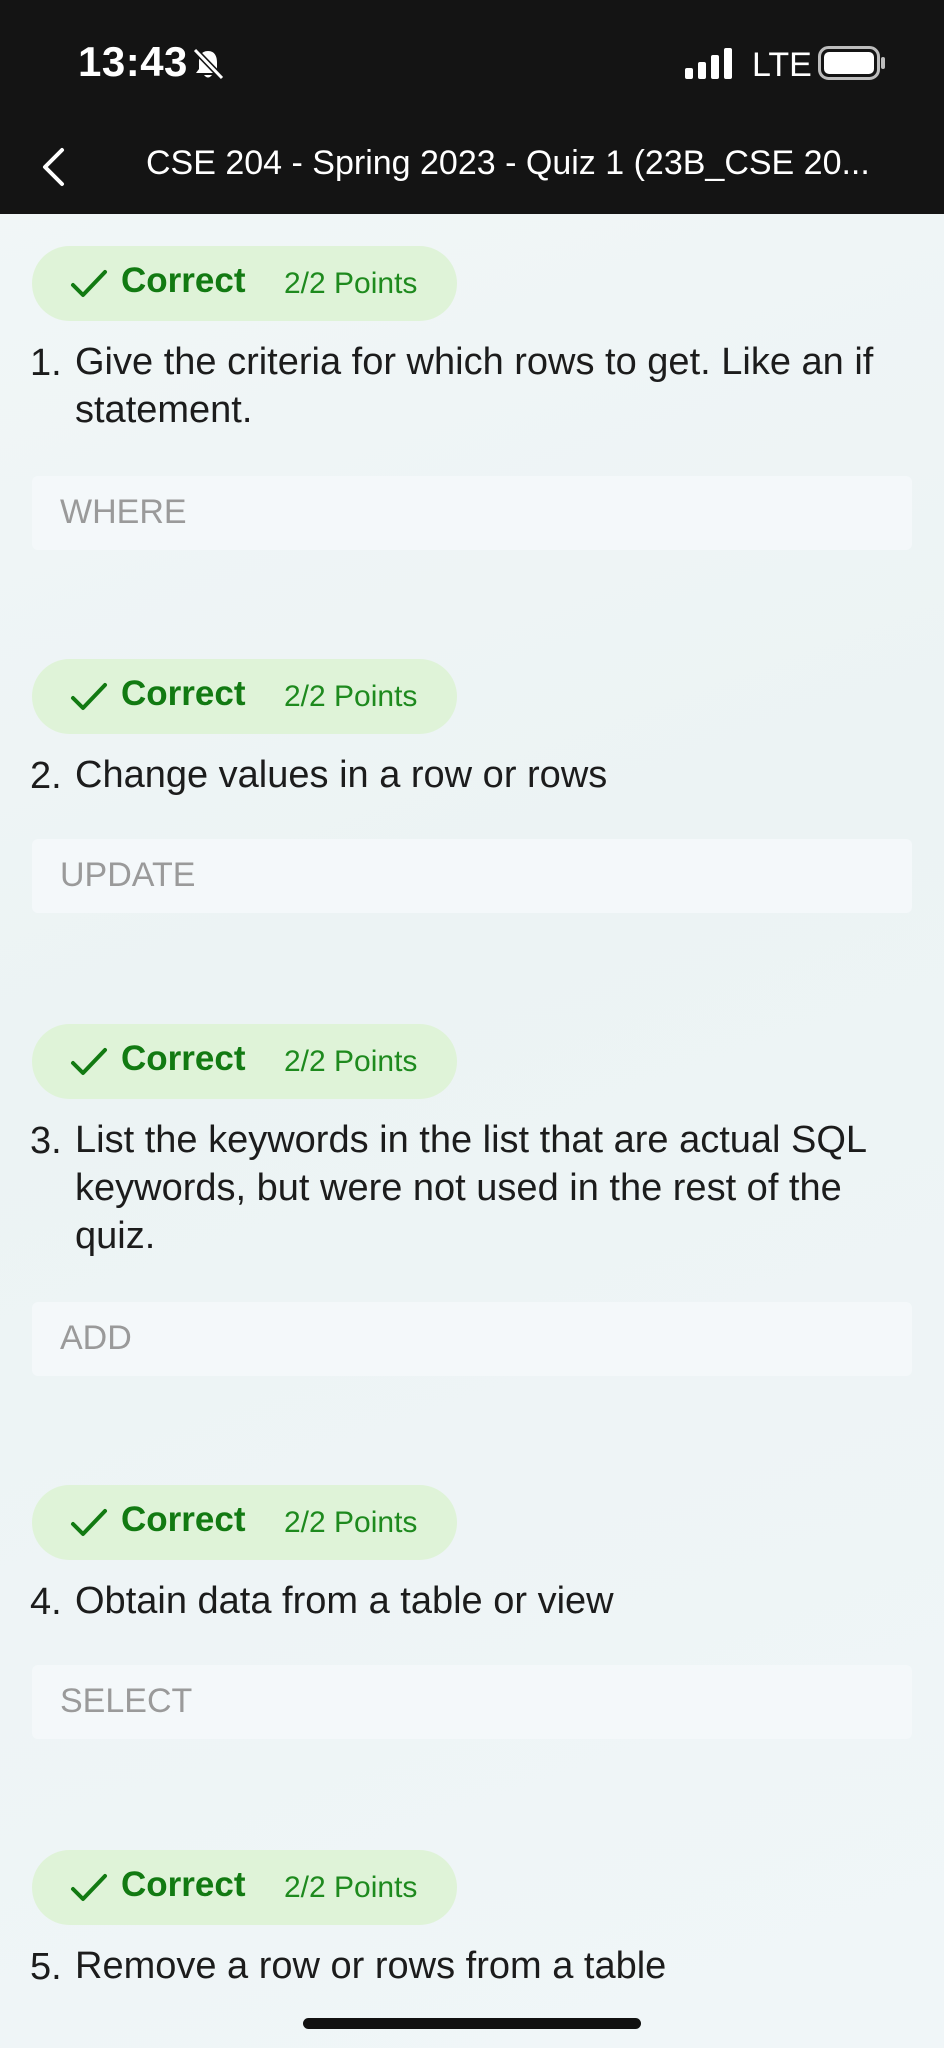  Describe the element at coordinates (123, 512) in the screenshot. I see `answer-value: WHERE` at that location.